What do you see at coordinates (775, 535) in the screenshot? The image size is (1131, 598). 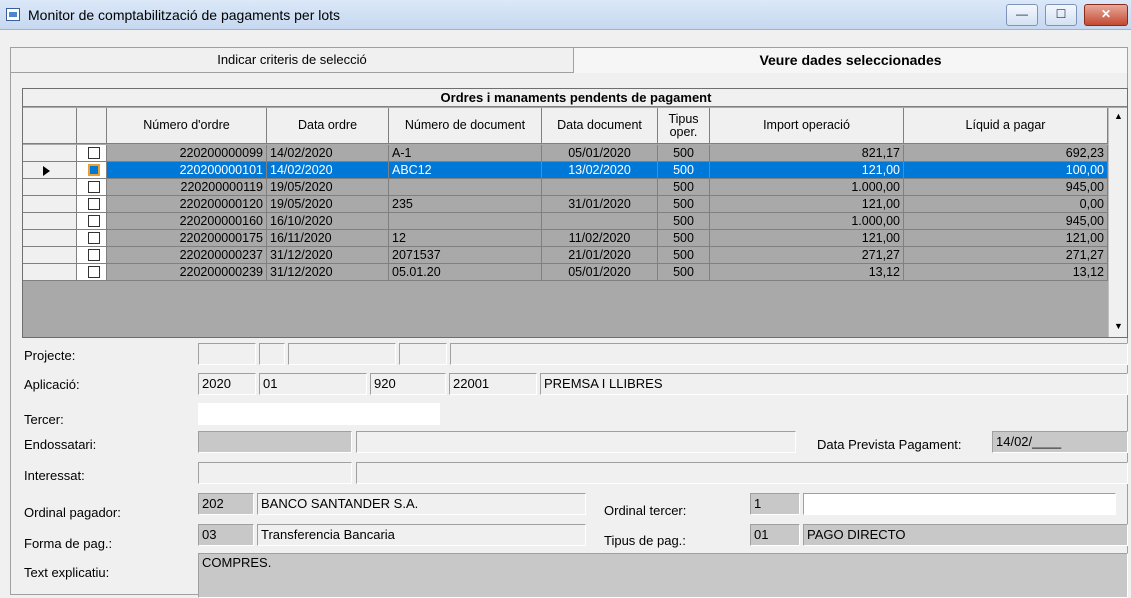 I see `payment-type-code-field: 01` at bounding box center [775, 535].